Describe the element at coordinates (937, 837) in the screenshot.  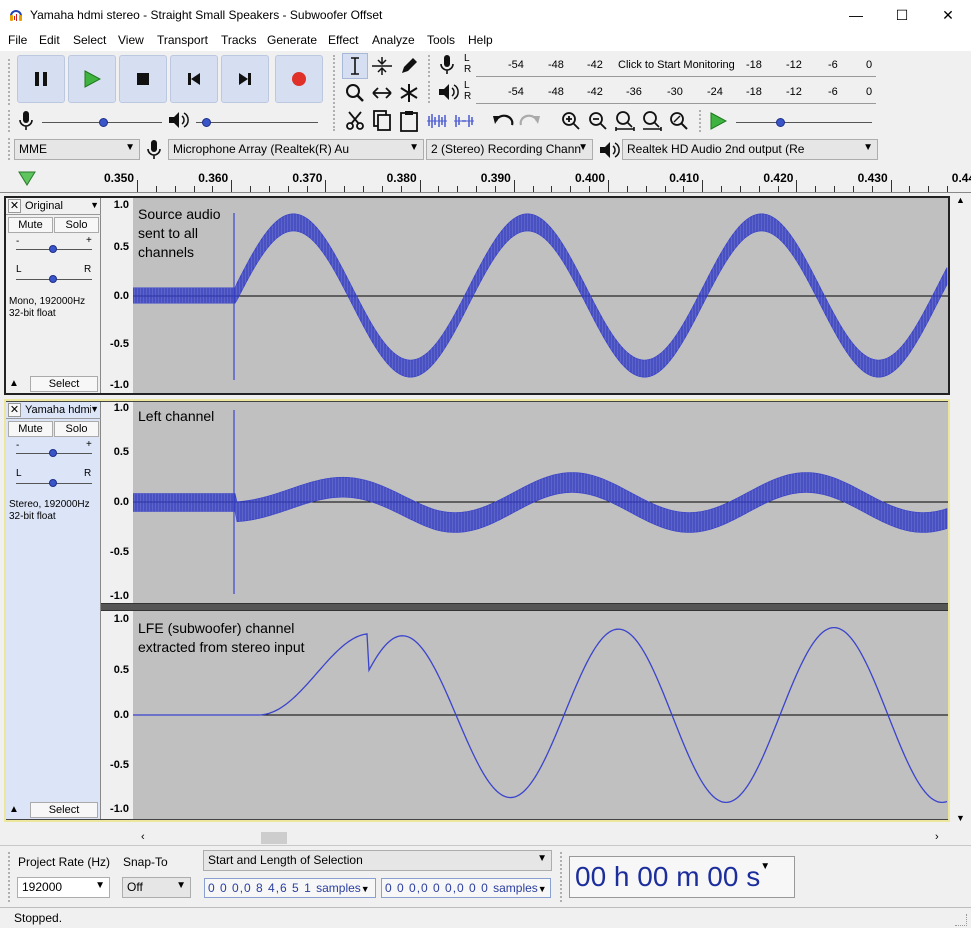
I see `scroll-right-icon: ›` at that location.